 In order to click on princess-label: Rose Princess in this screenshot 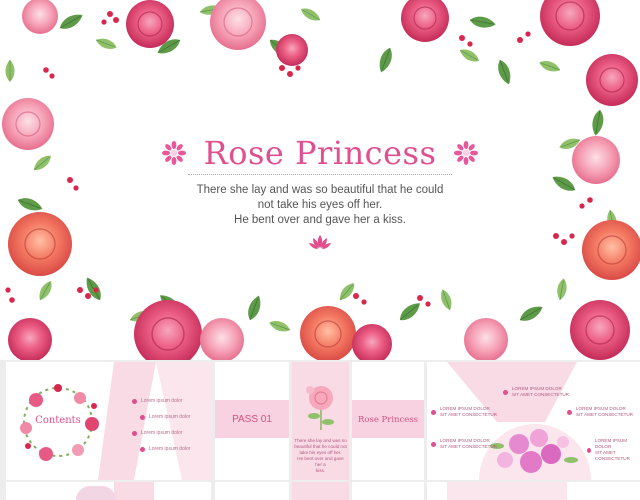, I will do `click(388, 420)`.